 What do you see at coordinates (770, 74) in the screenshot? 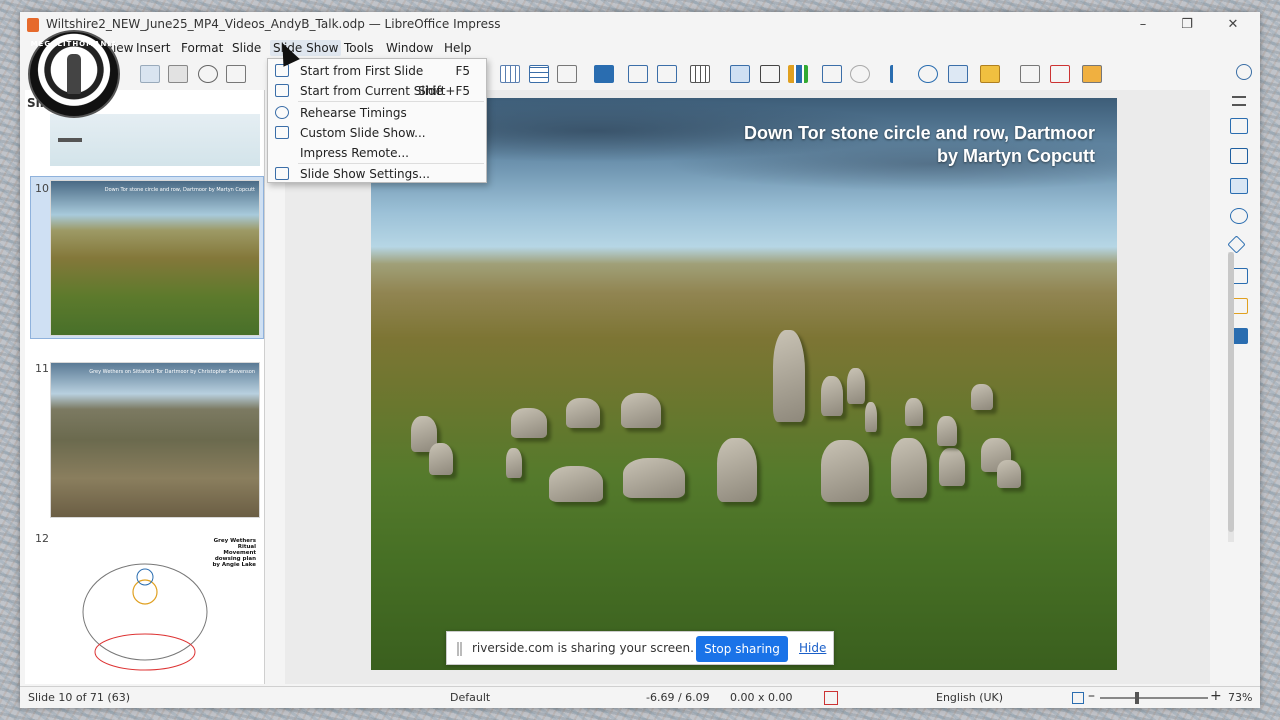
I see `media-icon` at bounding box center [770, 74].